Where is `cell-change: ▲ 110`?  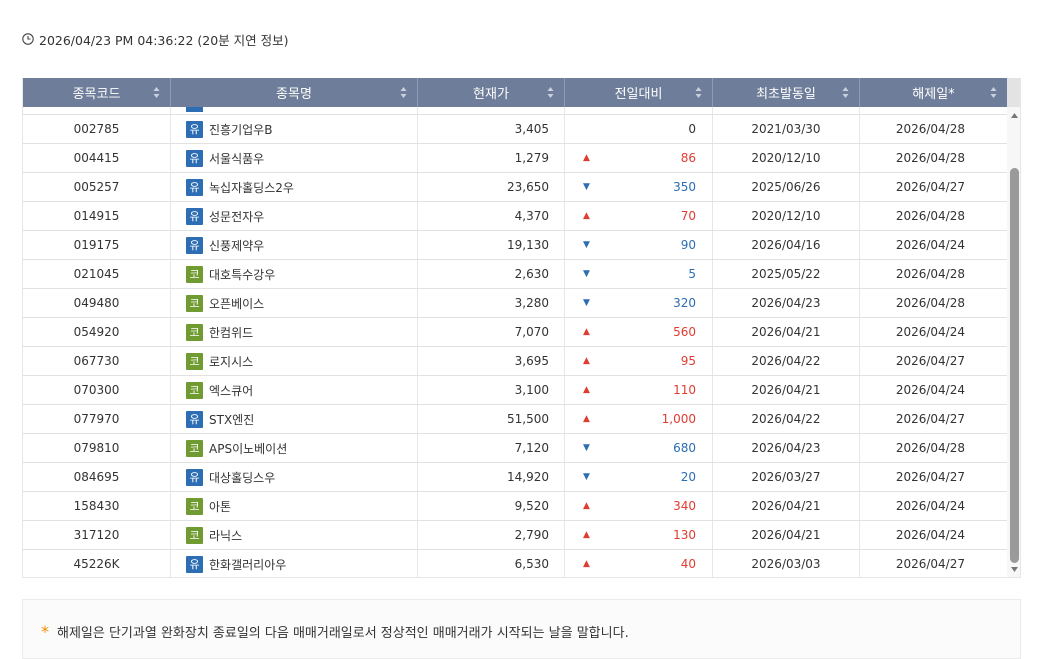
cell-change: ▲ 110 is located at coordinates (639, 390).